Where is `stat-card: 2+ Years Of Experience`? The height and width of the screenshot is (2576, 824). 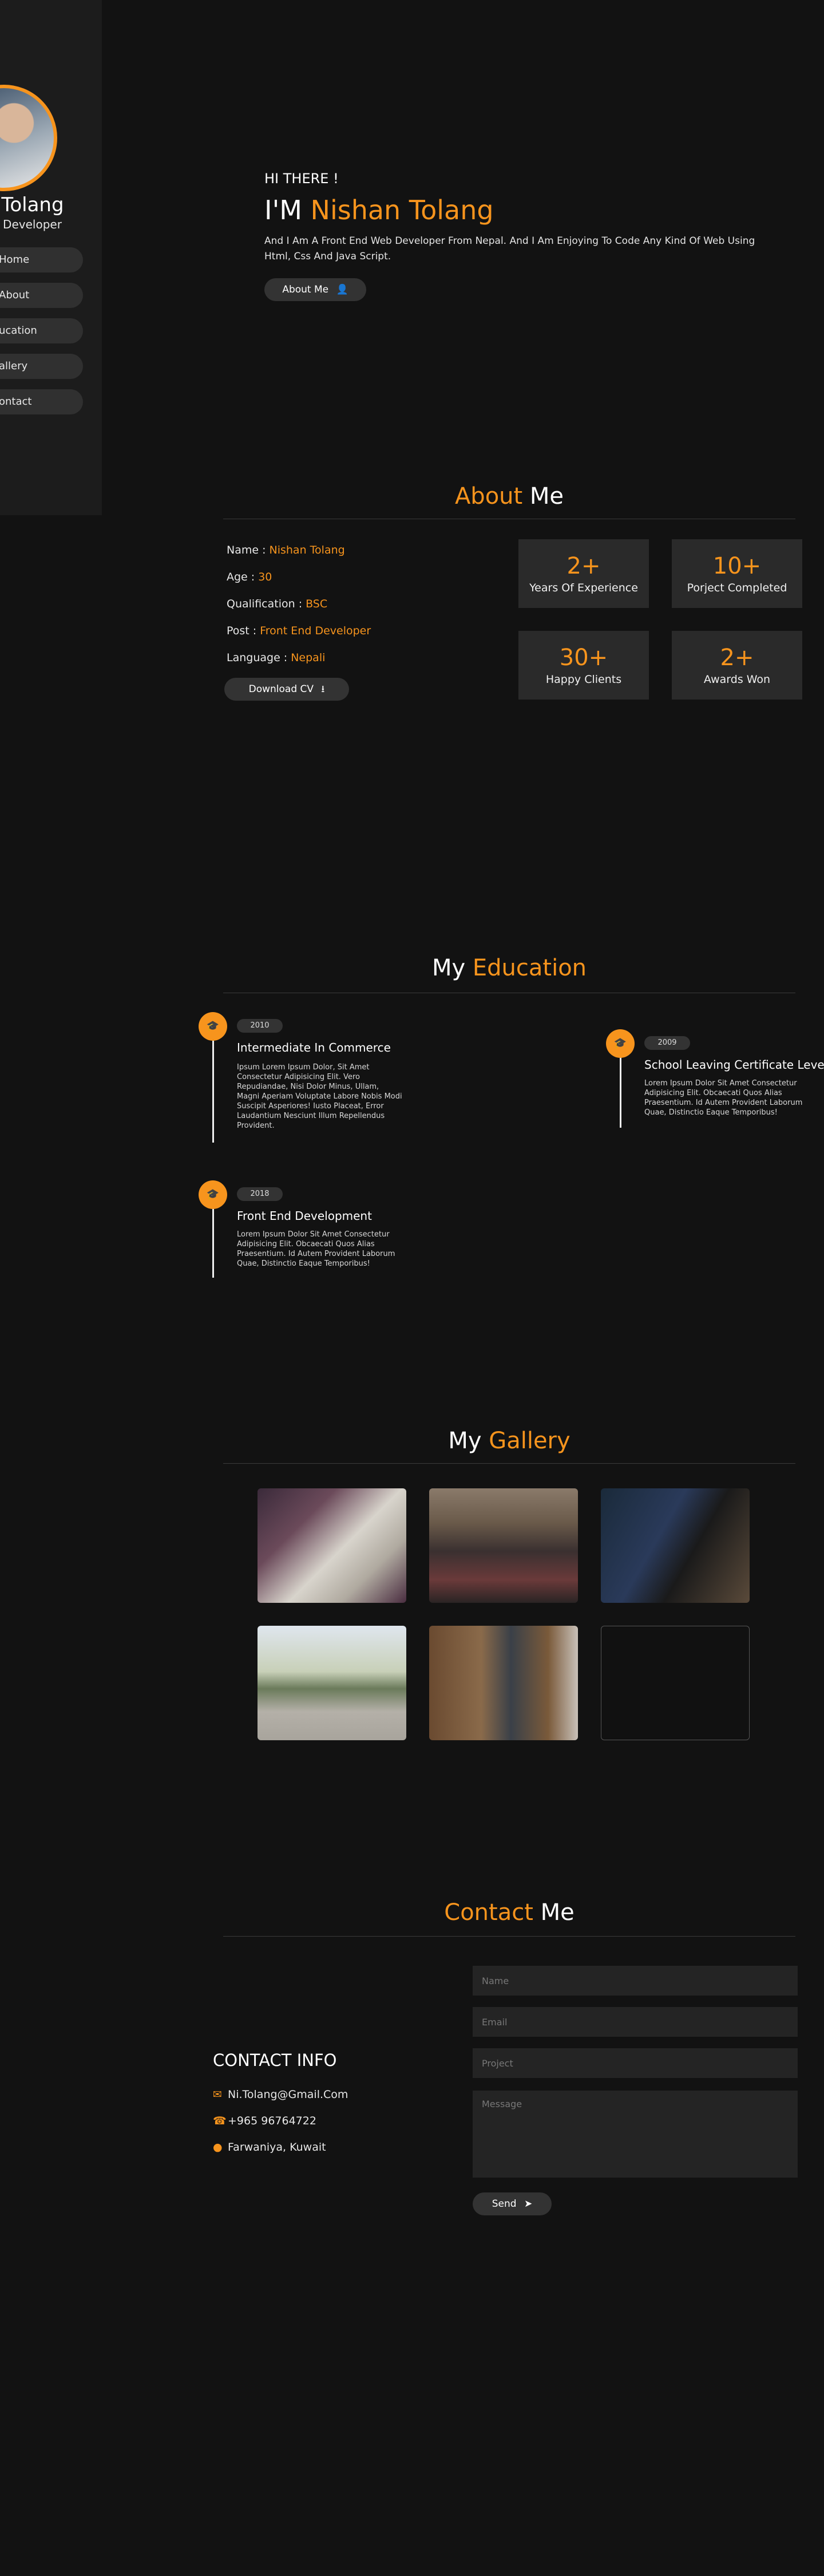 stat-card: 2+ Years Of Experience is located at coordinates (583, 573).